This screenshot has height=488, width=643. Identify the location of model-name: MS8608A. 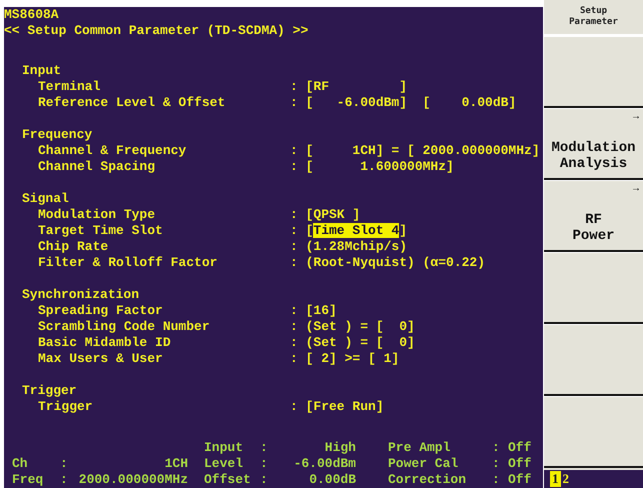
(31, 15).